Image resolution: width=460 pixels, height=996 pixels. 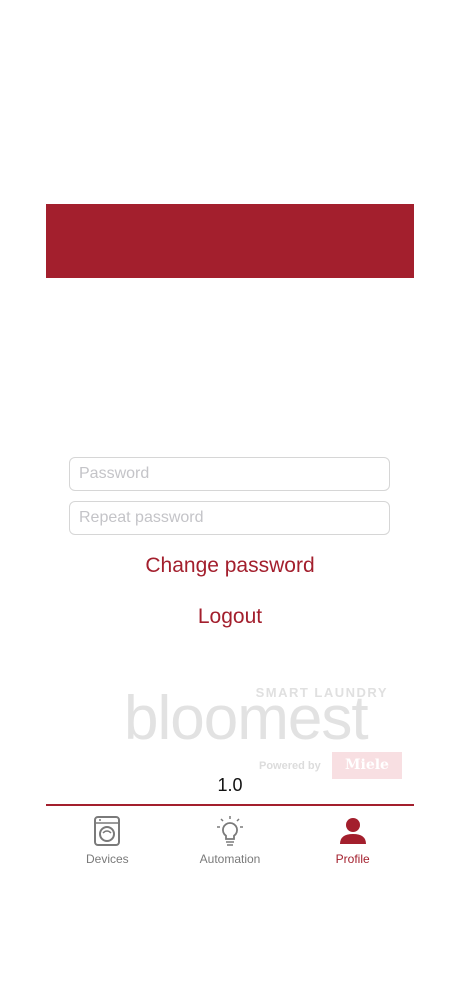 What do you see at coordinates (230, 859) in the screenshot?
I see `tab-automation-label: Automation` at bounding box center [230, 859].